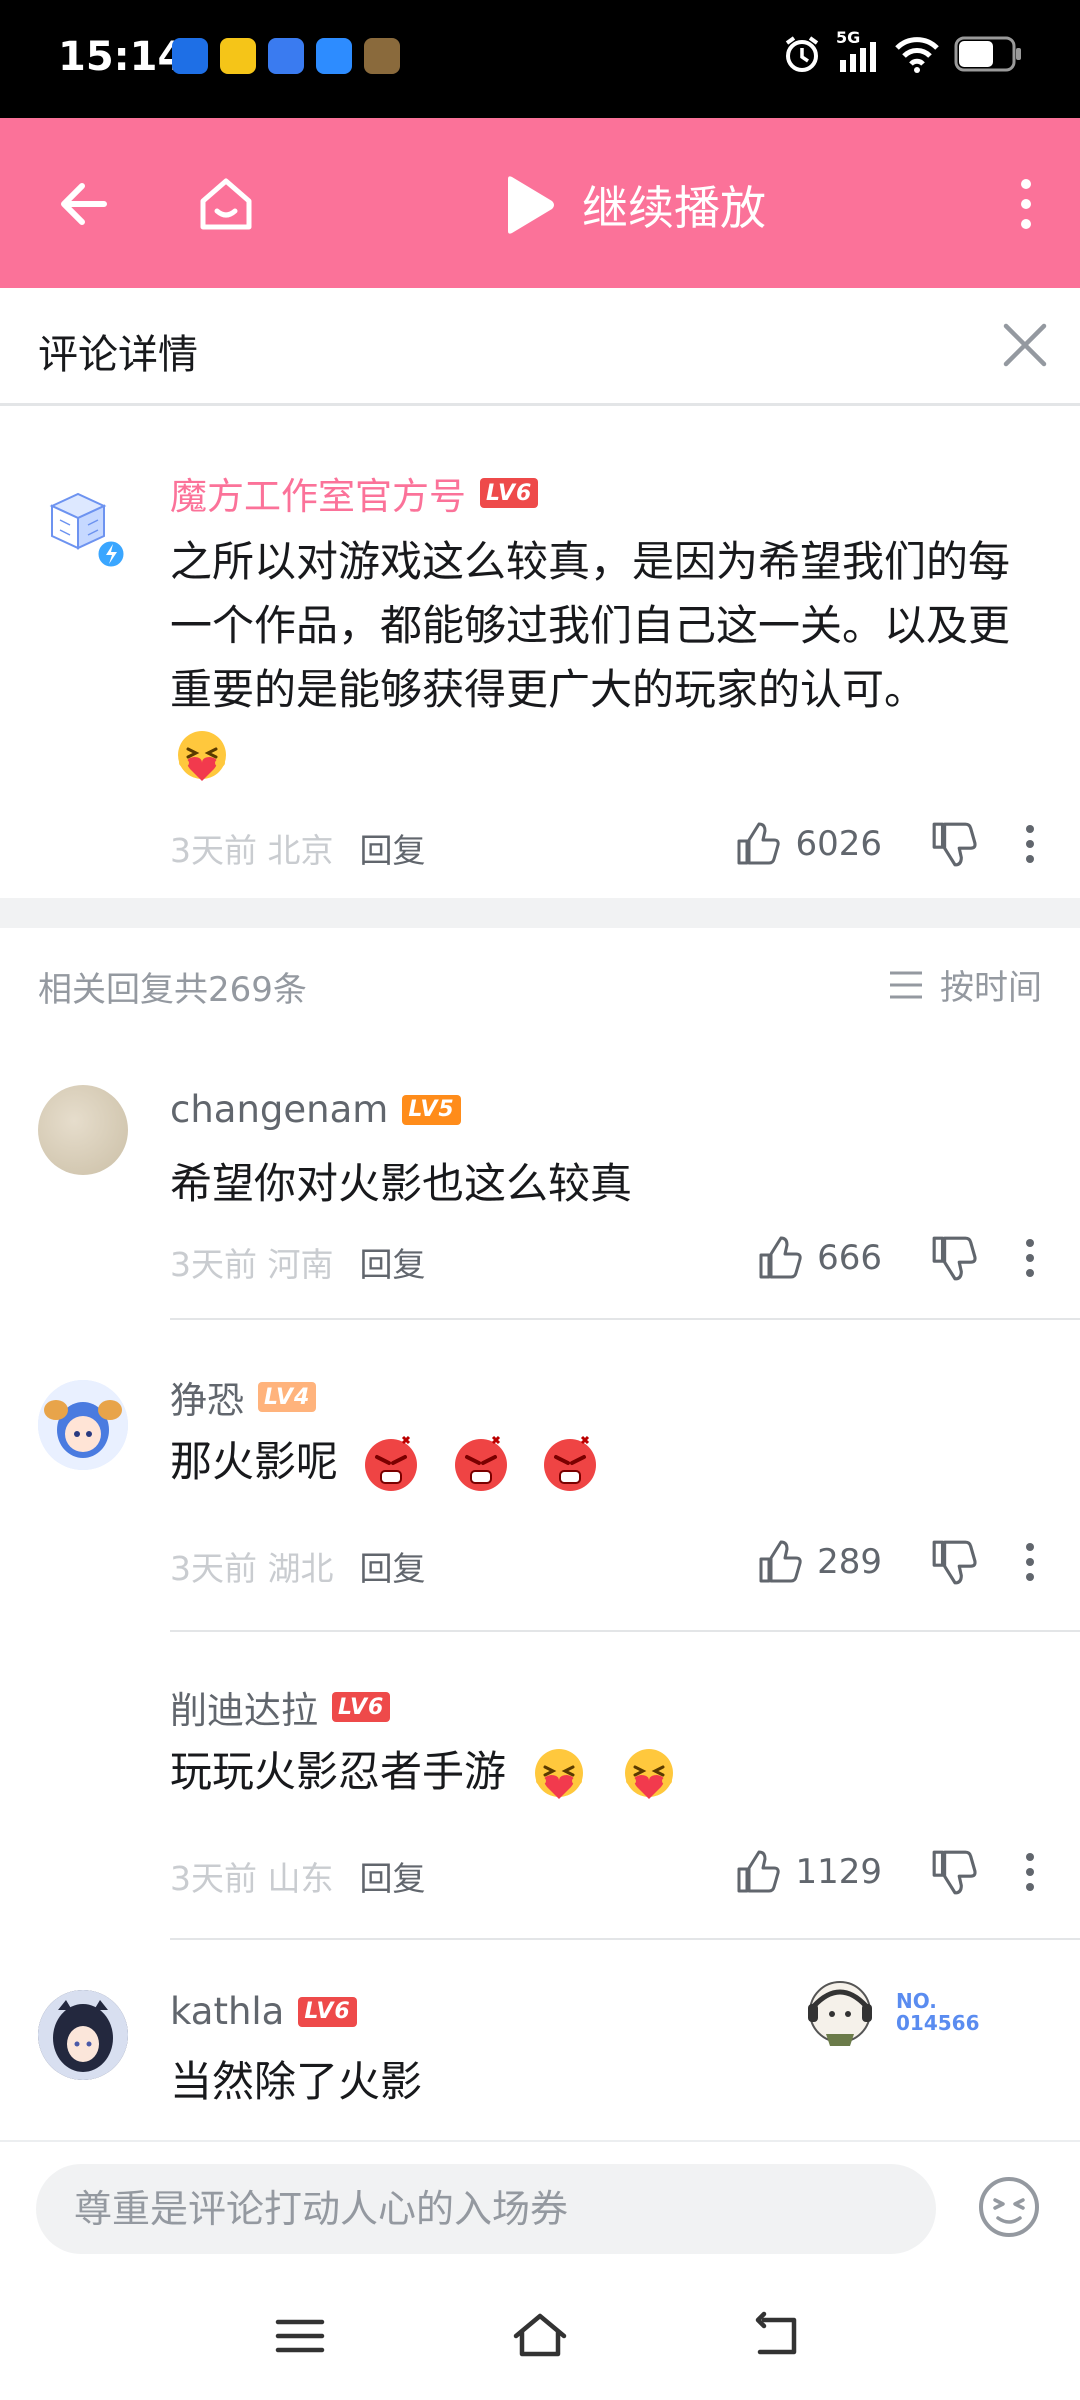  Describe the element at coordinates (892, 1872) in the screenshot. I see `comment-actions: 1129` at that location.